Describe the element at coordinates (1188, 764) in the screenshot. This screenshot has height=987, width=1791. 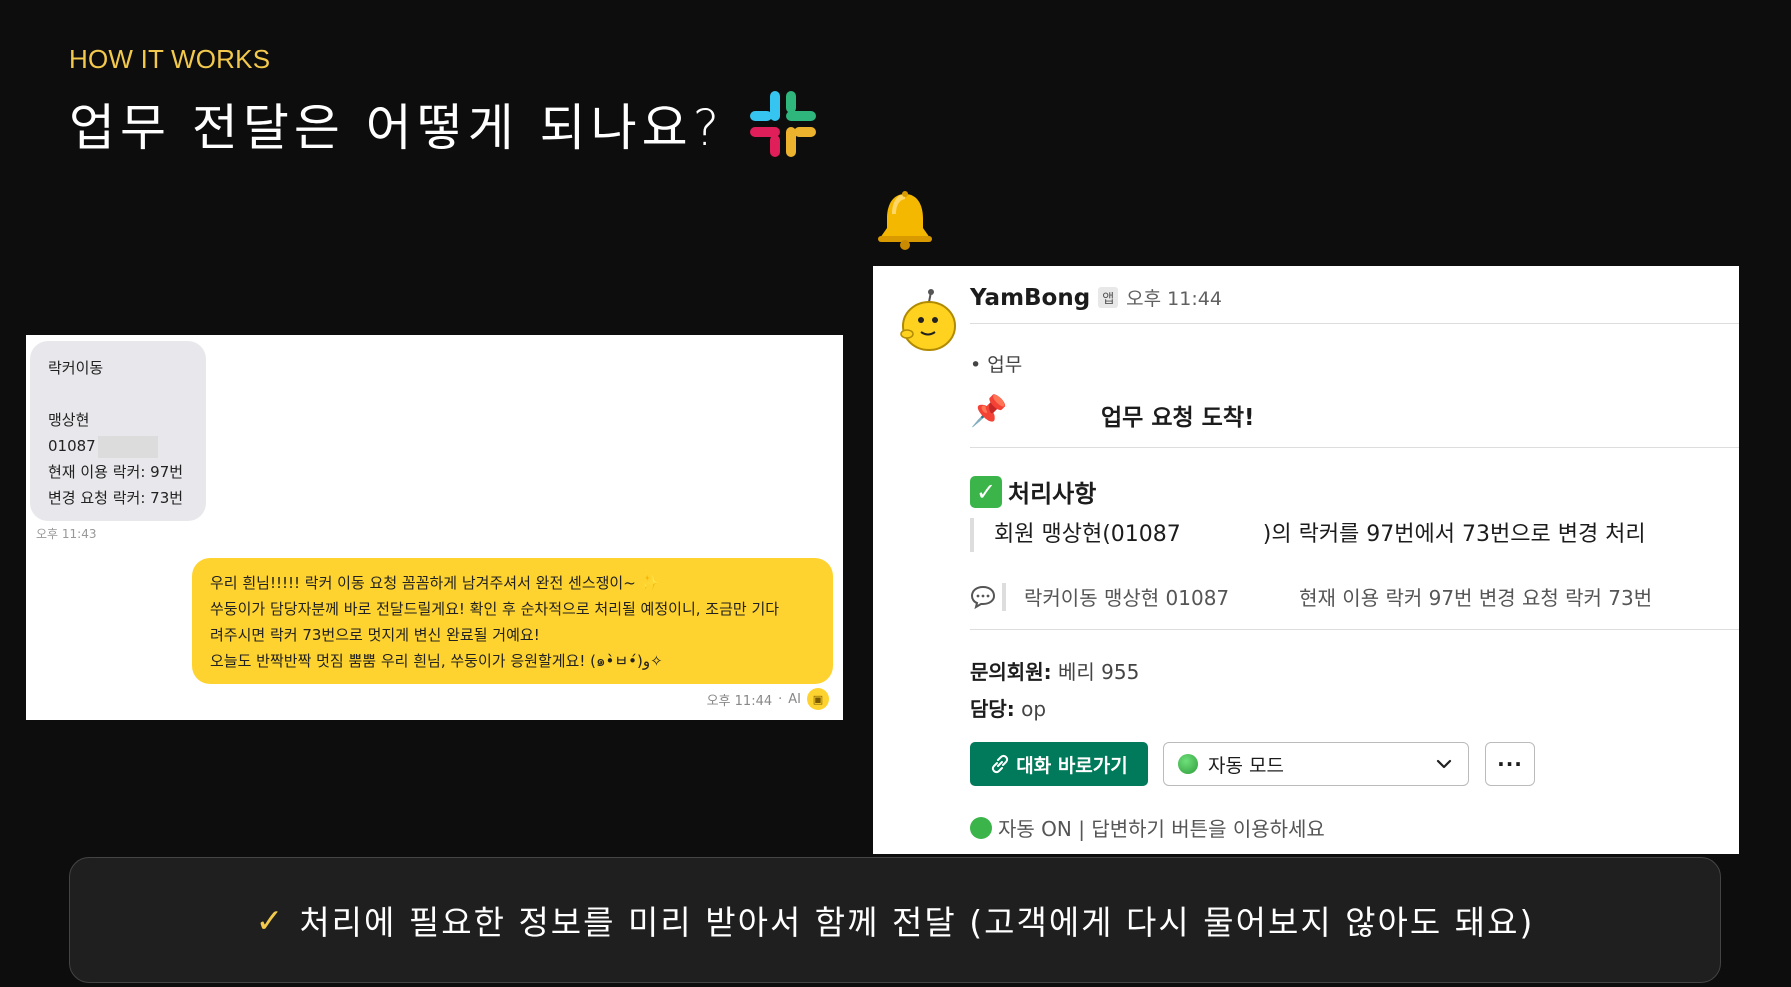
I see `green-dot-icon` at that location.